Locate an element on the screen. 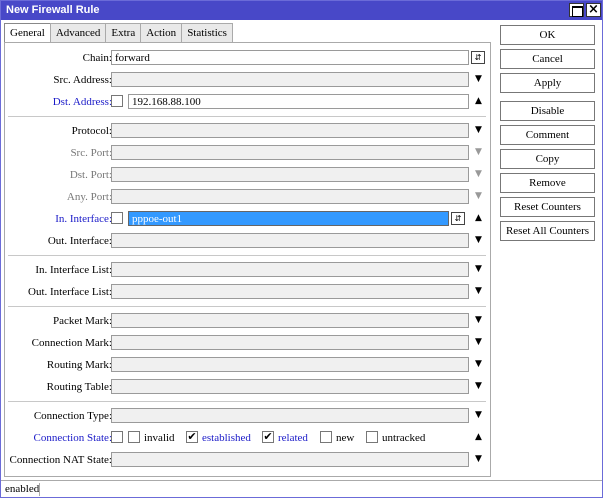 The width and height of the screenshot is (603, 498). protocol-row: Protocol: ▼ is located at coordinates (248, 131).